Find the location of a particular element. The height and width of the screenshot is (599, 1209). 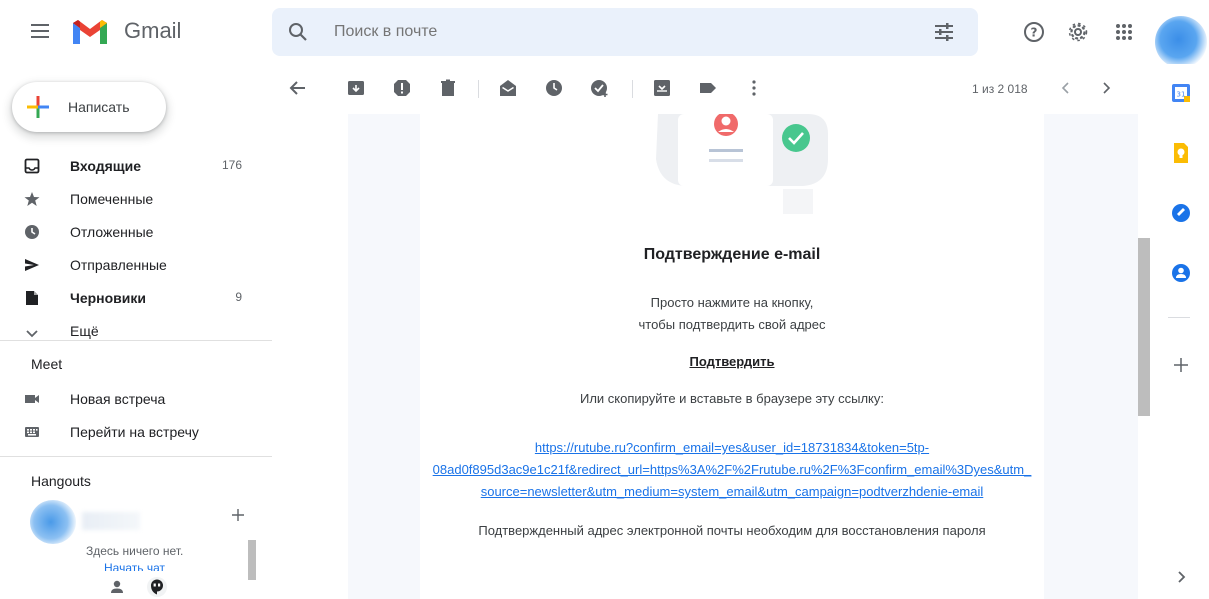

meet-section-title: Meet is located at coordinates (47, 364).